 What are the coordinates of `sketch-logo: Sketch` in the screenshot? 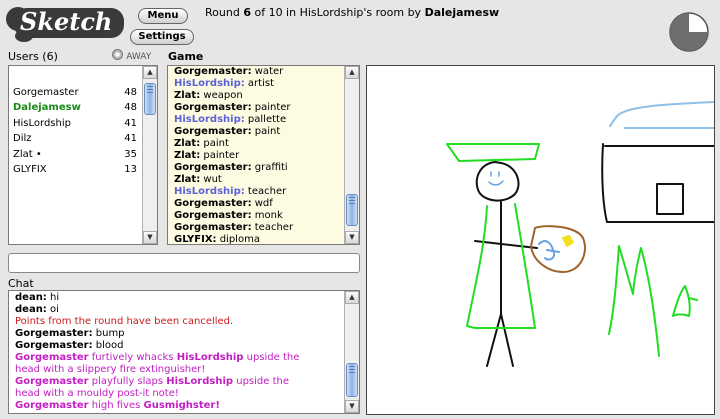 It's located at (65, 24).